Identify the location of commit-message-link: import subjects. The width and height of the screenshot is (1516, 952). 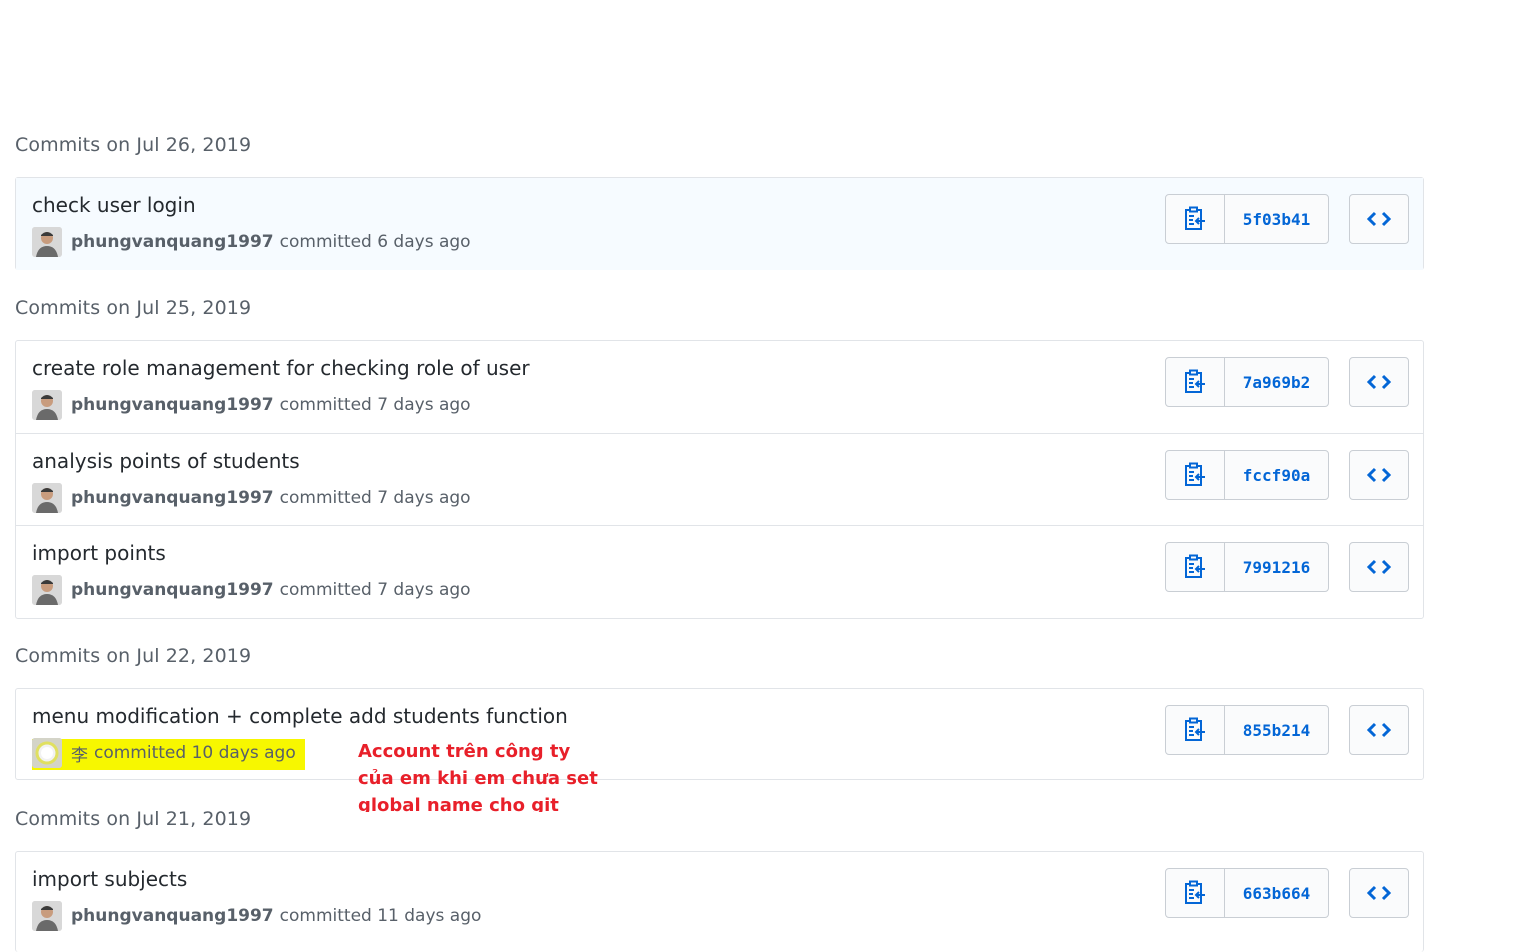
(109, 879).